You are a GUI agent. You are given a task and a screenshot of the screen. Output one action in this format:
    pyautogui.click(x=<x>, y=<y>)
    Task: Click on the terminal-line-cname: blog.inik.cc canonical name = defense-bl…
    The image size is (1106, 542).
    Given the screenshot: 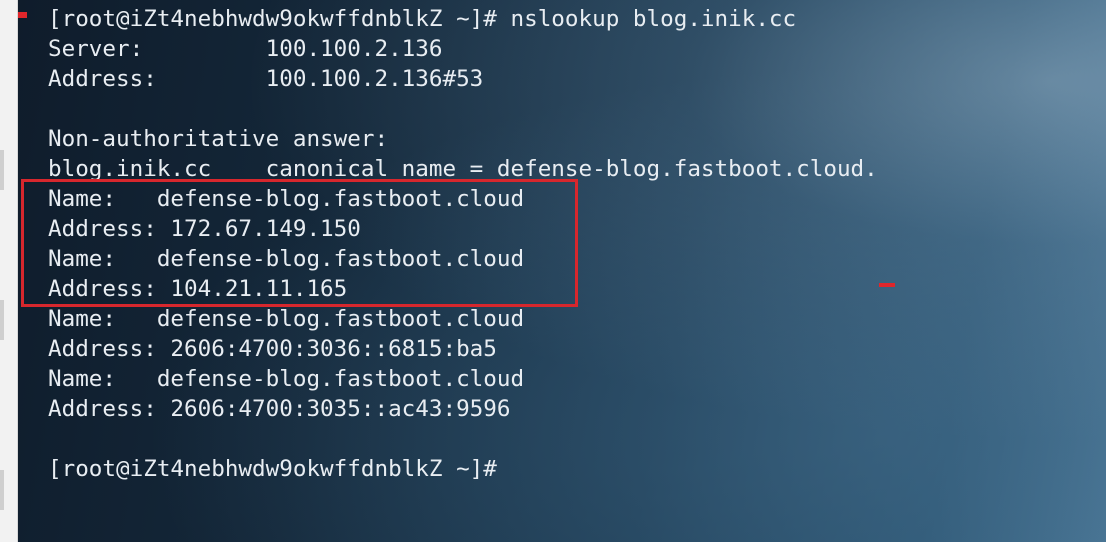 What is the action you would take?
    pyautogui.click(x=463, y=169)
    